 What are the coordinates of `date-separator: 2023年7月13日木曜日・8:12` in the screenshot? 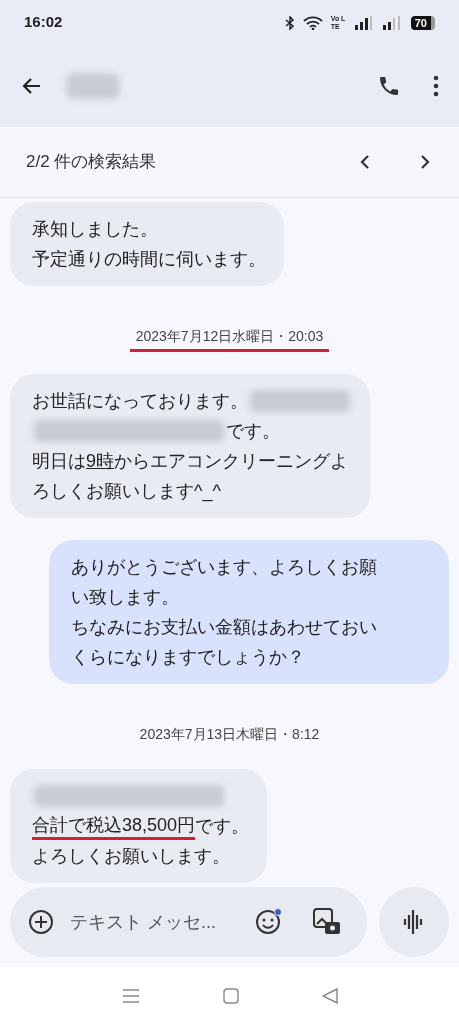 It's located at (229, 734).